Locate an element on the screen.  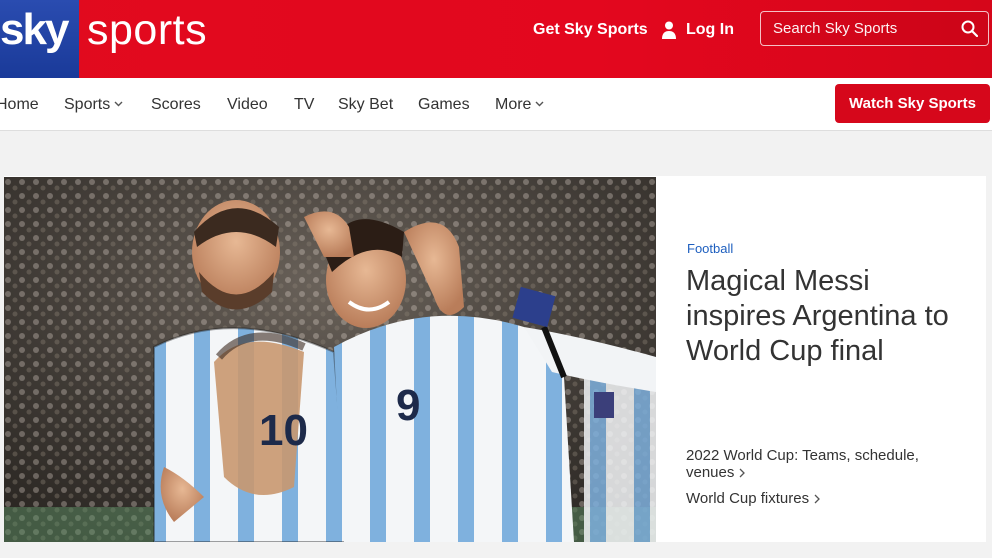
search-box is located at coordinates (874, 28).